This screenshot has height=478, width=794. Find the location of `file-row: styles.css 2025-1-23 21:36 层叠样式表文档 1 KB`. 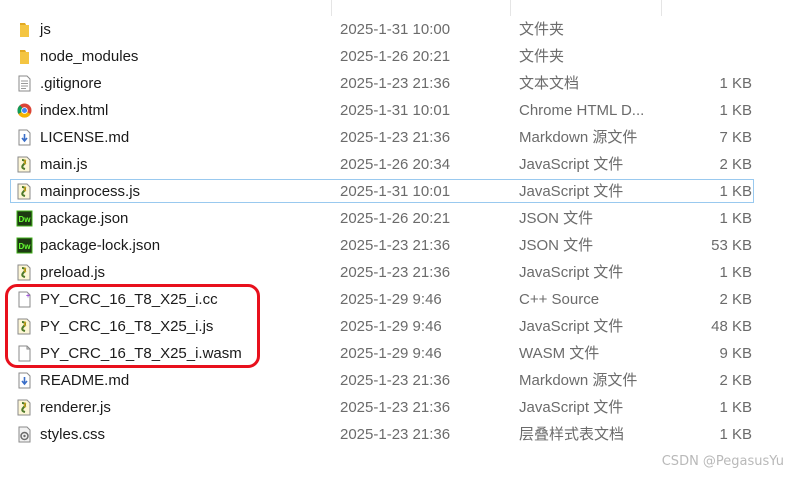

file-row: styles.css 2025-1-23 21:36 层叠样式表文档 1 KB is located at coordinates (397, 434).